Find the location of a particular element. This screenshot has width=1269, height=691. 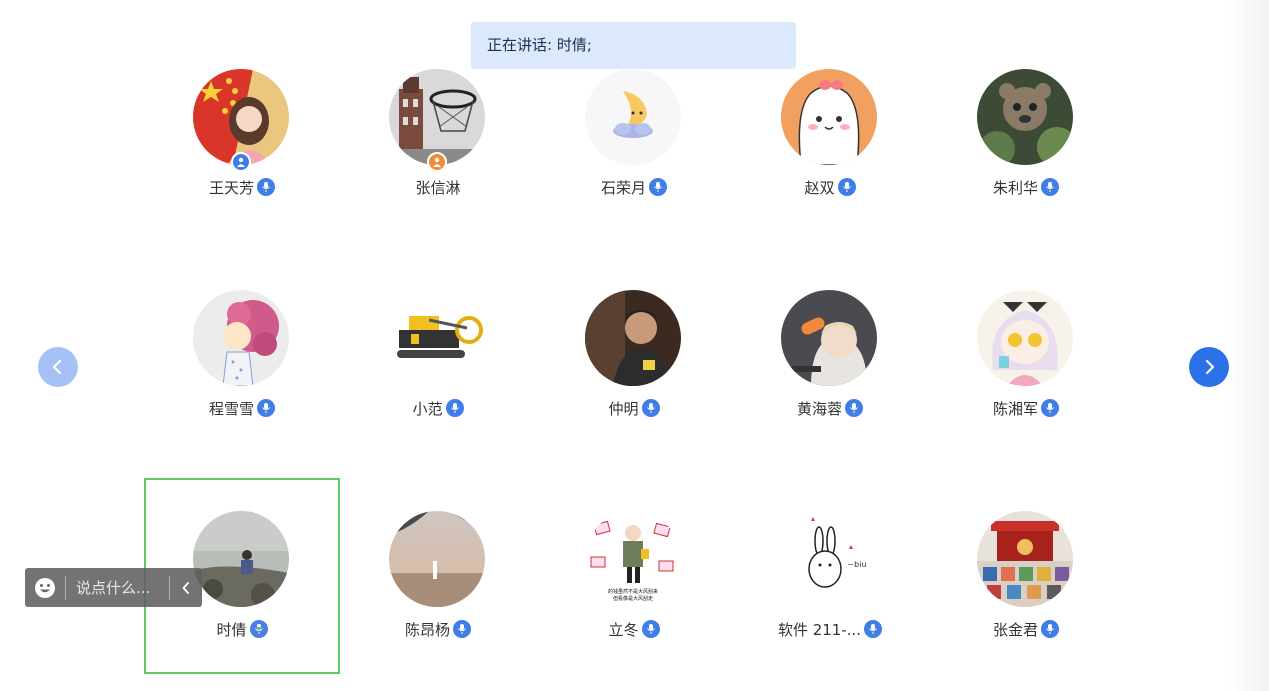

host-badge is located at coordinates (241, 162).